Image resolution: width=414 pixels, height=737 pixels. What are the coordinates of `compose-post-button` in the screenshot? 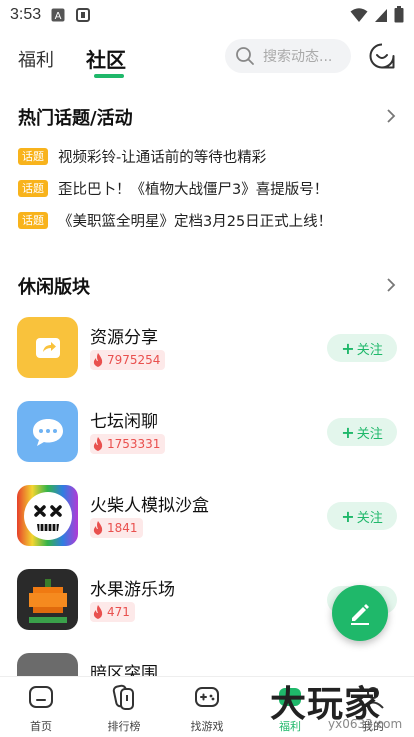 It's located at (360, 613).